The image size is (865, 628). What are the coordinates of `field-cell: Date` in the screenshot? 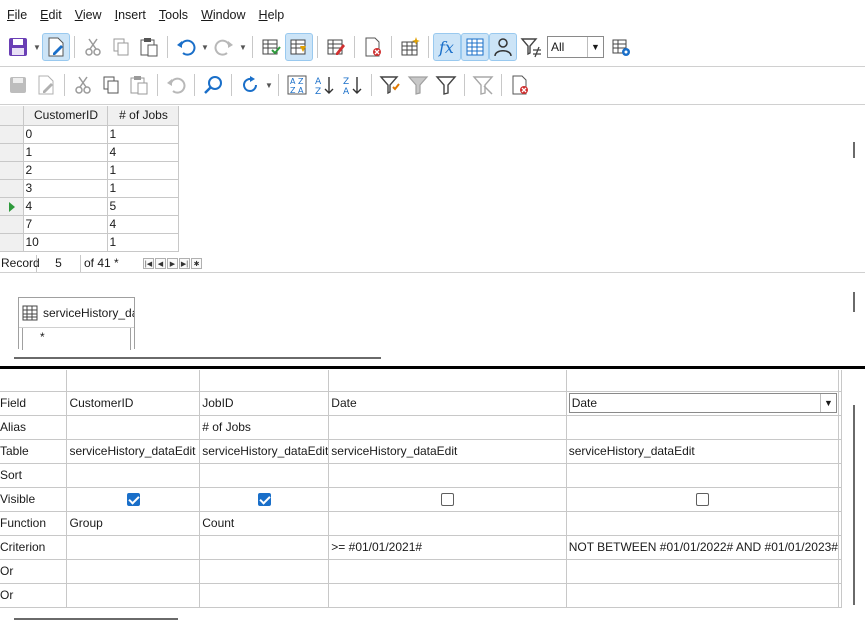 It's located at (447, 403).